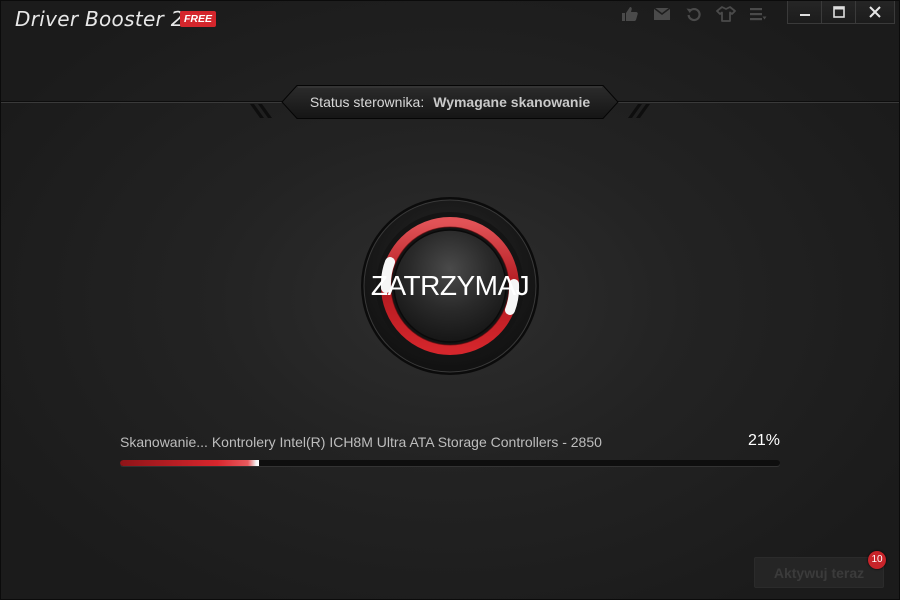  I want to click on scan-percent: 21%, so click(763, 440).